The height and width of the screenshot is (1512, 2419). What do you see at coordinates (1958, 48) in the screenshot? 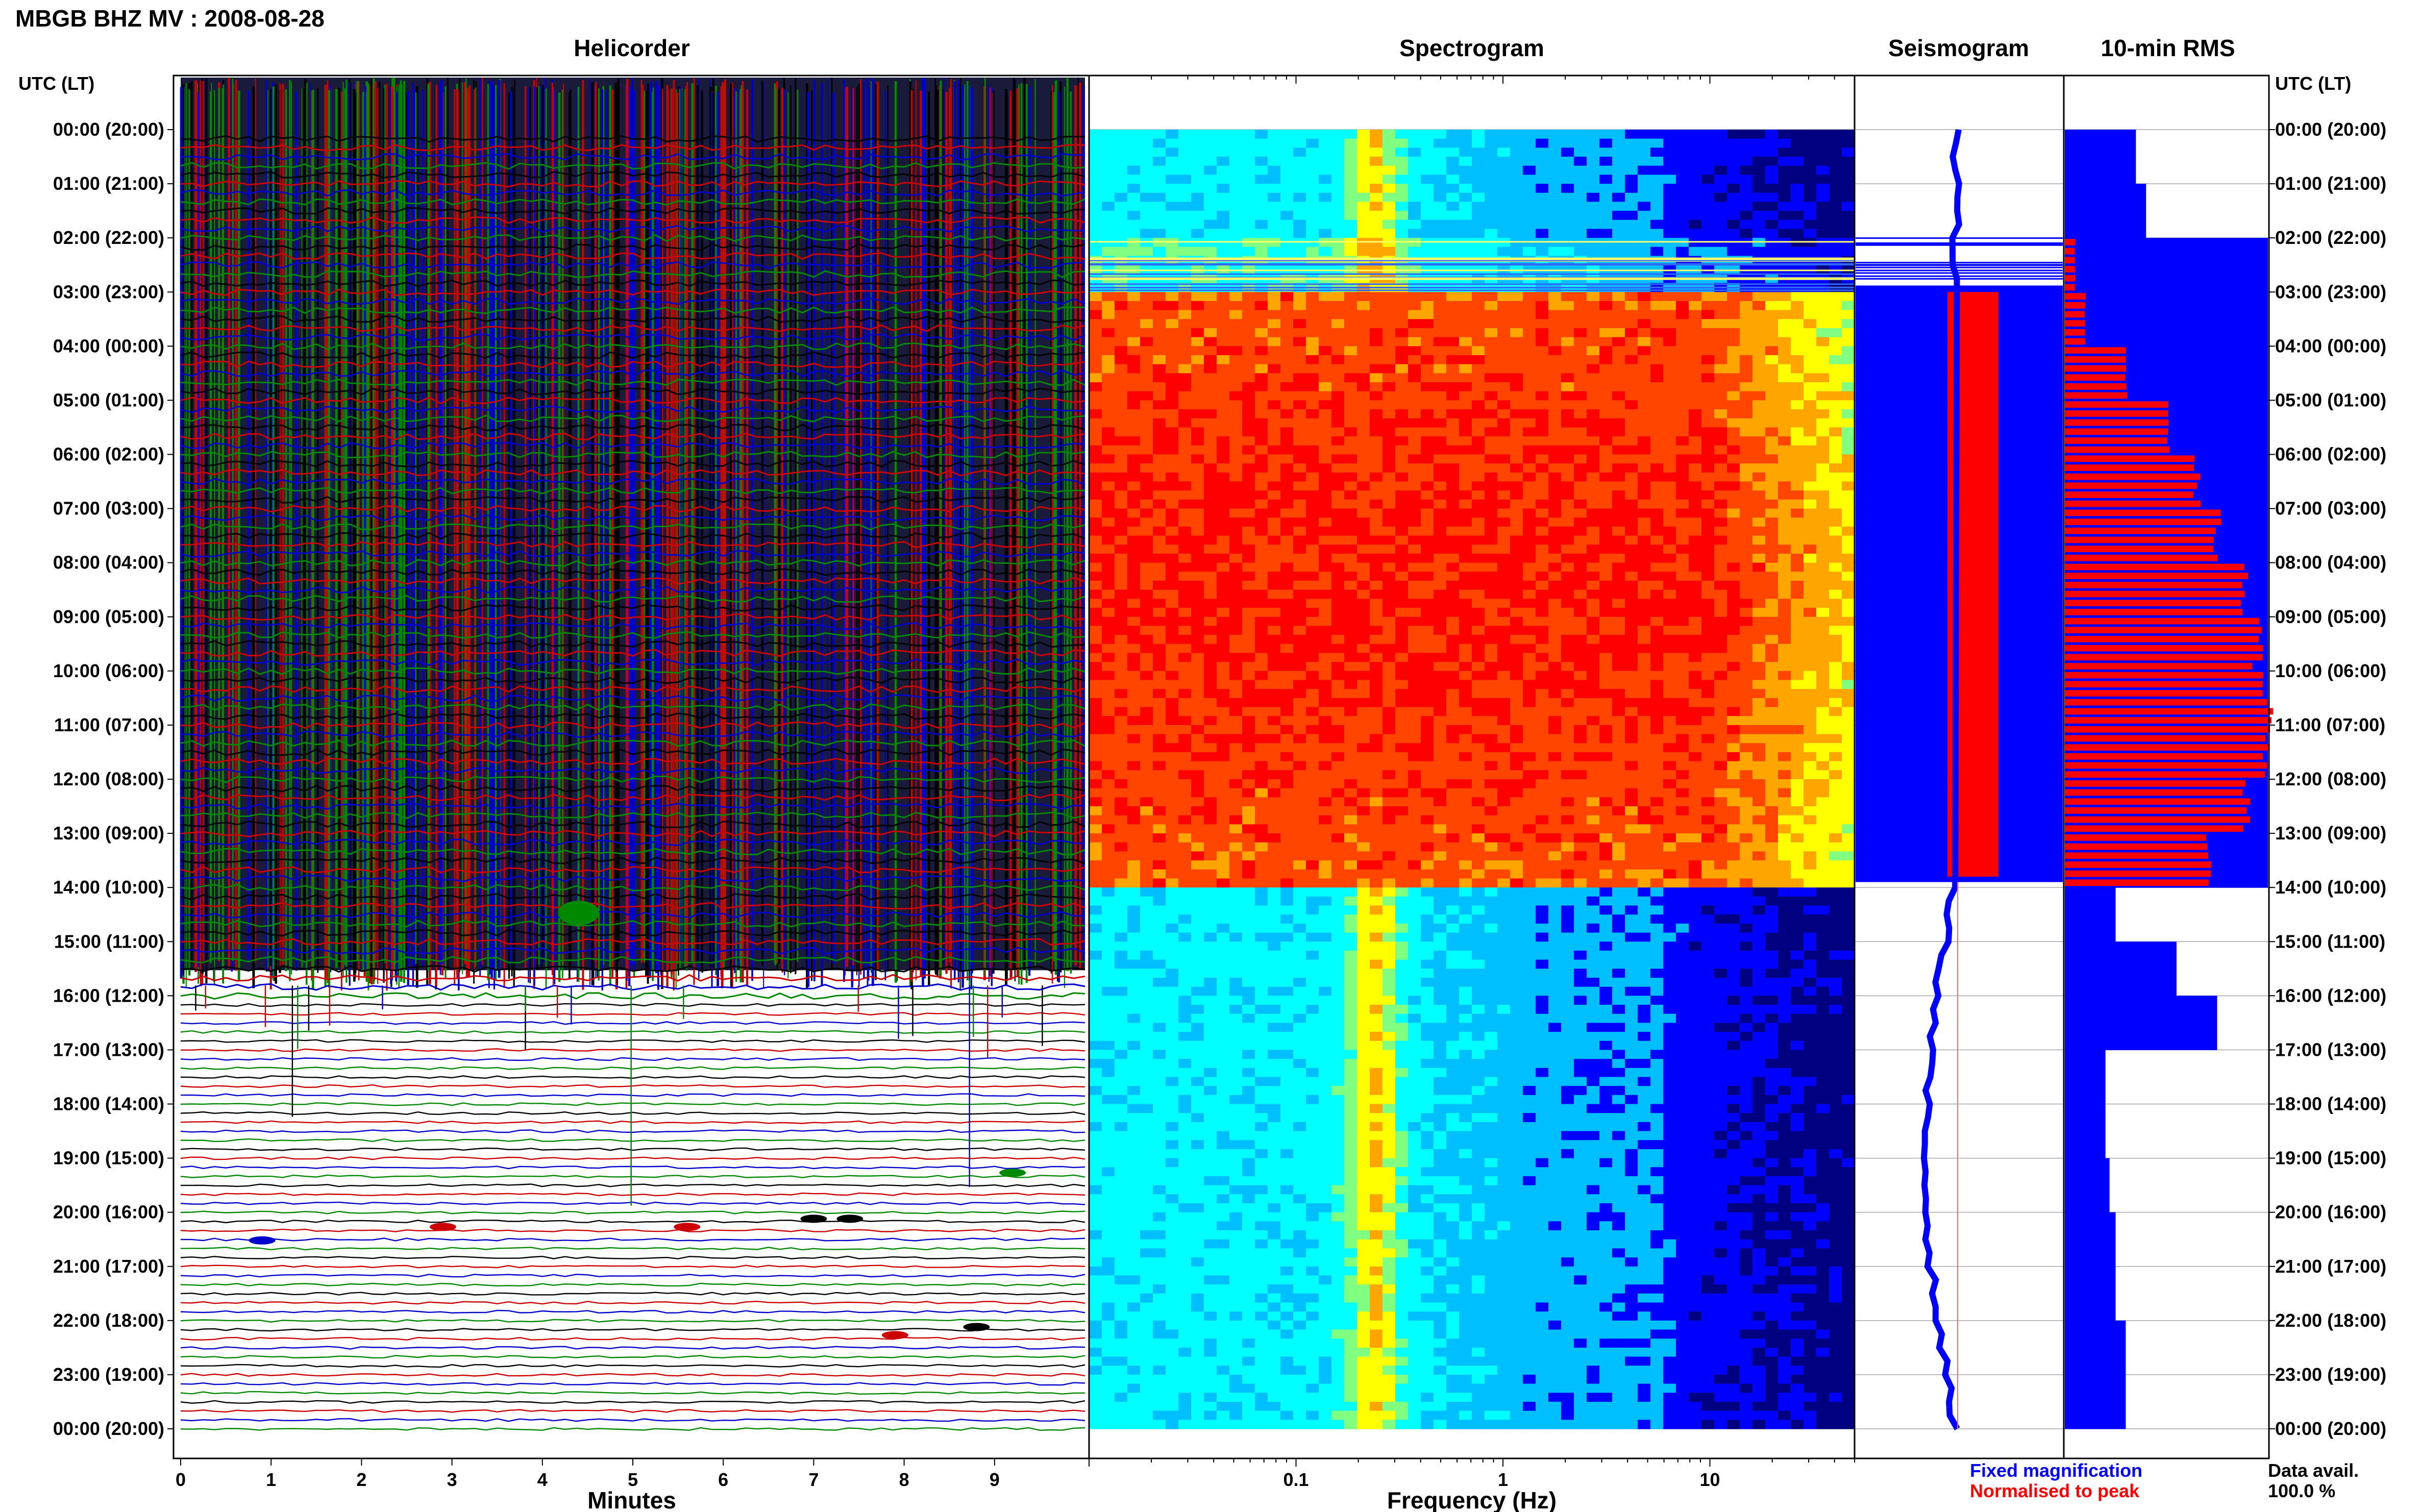
I see `seismogram-title: Seismogram` at bounding box center [1958, 48].